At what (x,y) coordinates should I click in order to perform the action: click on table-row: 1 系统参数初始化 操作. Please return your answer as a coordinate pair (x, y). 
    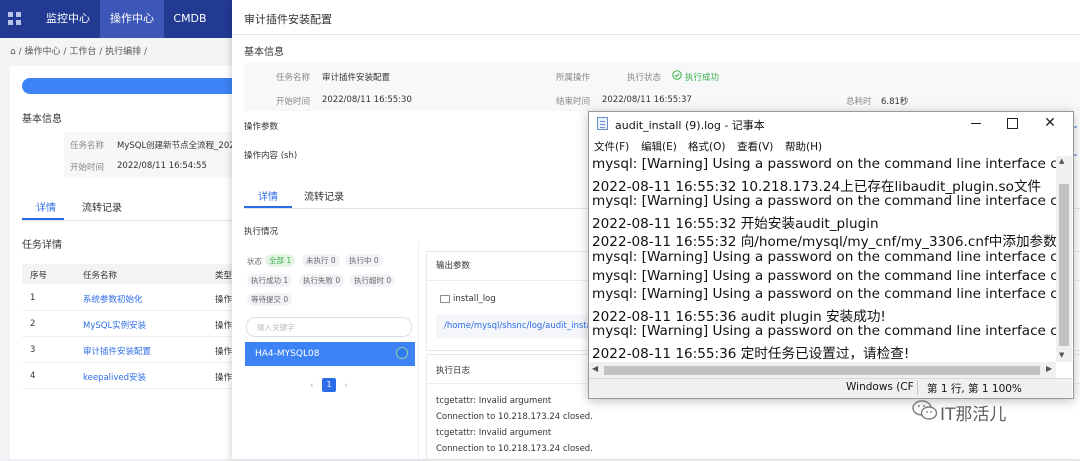
    Looking at the image, I should click on (127, 298).